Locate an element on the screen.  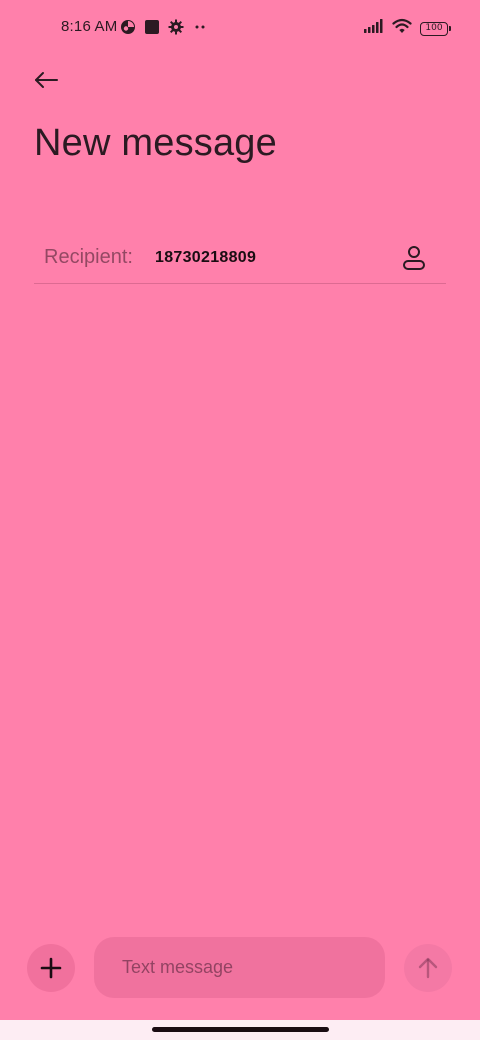
person-icon is located at coordinates (414, 258).